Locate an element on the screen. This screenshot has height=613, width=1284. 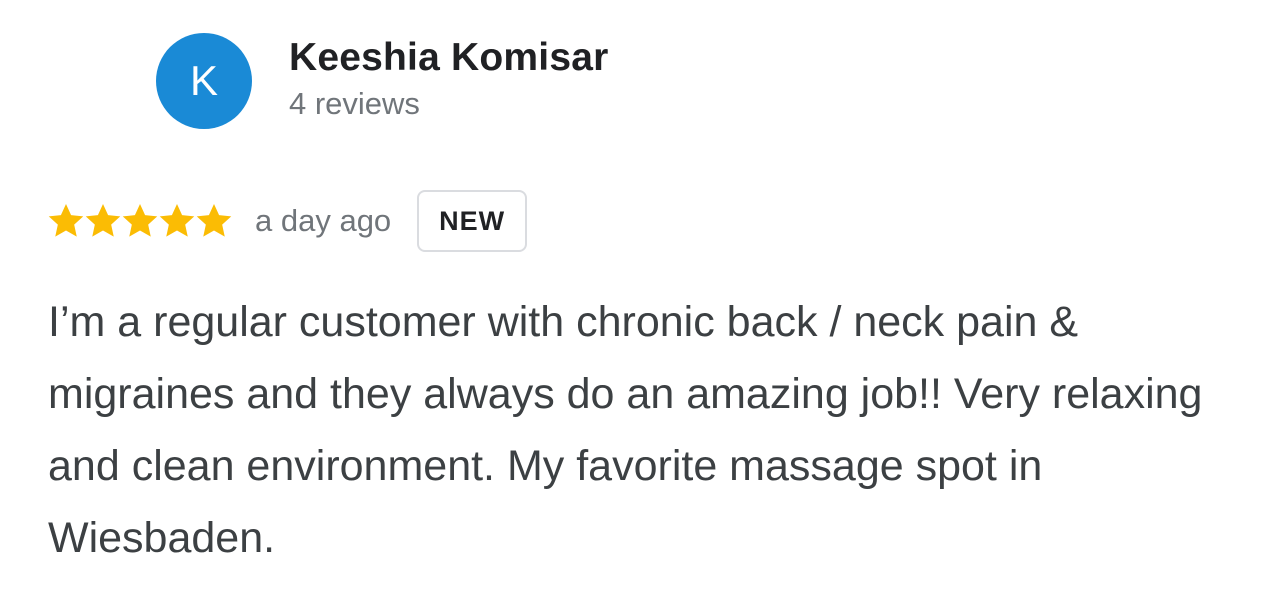
star-rating is located at coordinates (139, 221).